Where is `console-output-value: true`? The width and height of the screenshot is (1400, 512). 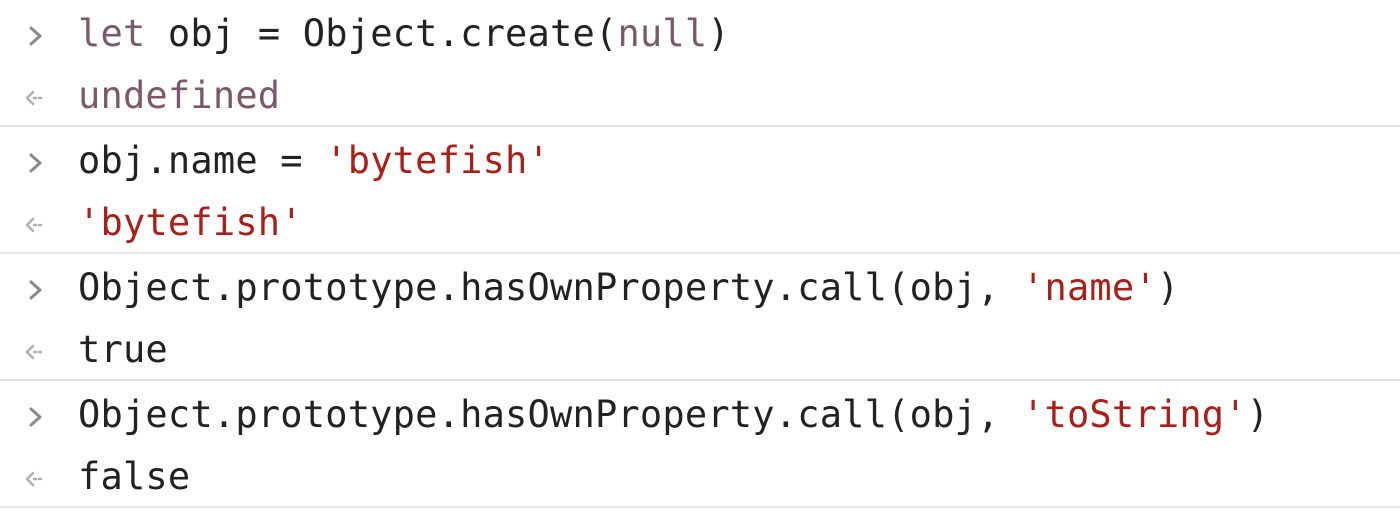
console-output-value: true is located at coordinates (123, 349).